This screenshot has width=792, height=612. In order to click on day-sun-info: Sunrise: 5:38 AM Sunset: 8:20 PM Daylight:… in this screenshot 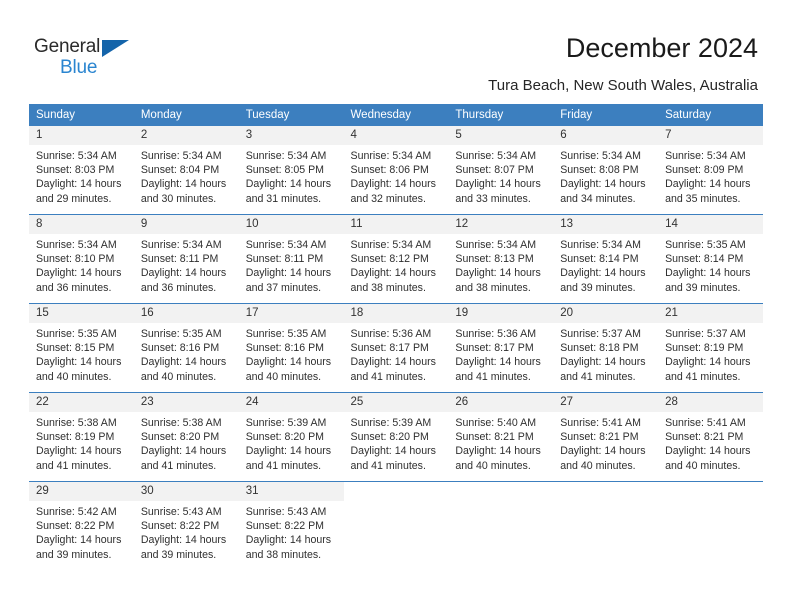, I will do `click(186, 442)`.